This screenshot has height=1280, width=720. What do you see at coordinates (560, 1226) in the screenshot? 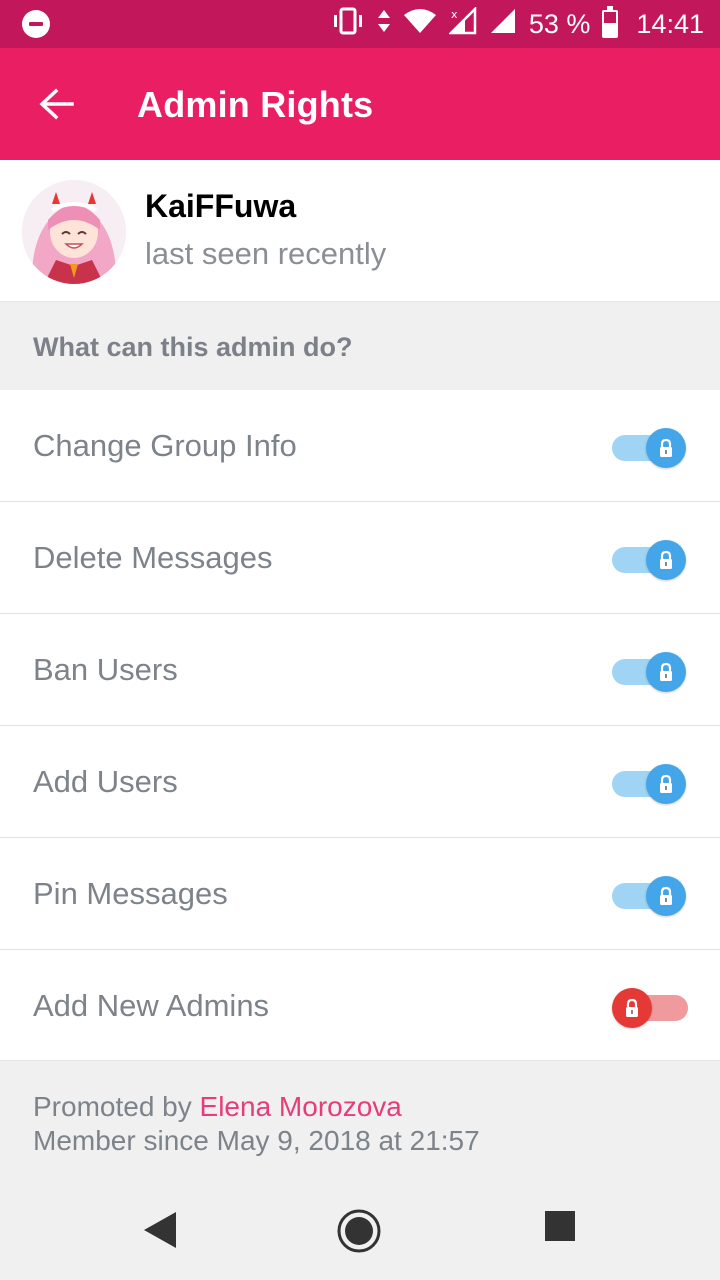
I see `nav-recents-icon` at bounding box center [560, 1226].